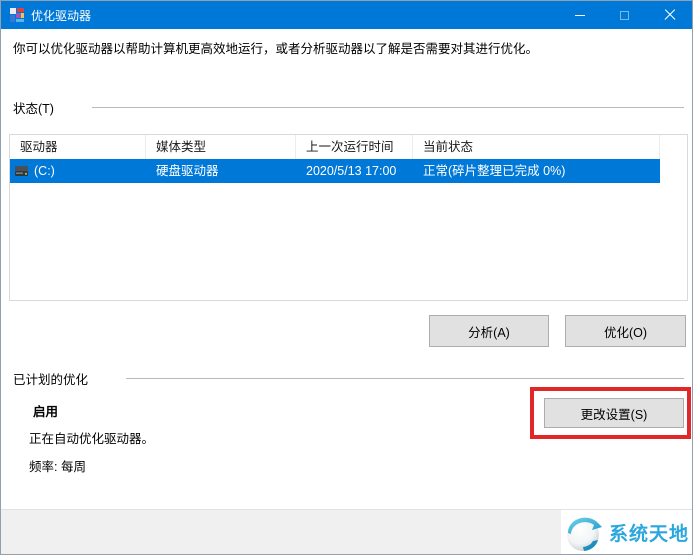 The width and height of the screenshot is (693, 555). I want to click on optimize-button: 优化(O), so click(625, 331).